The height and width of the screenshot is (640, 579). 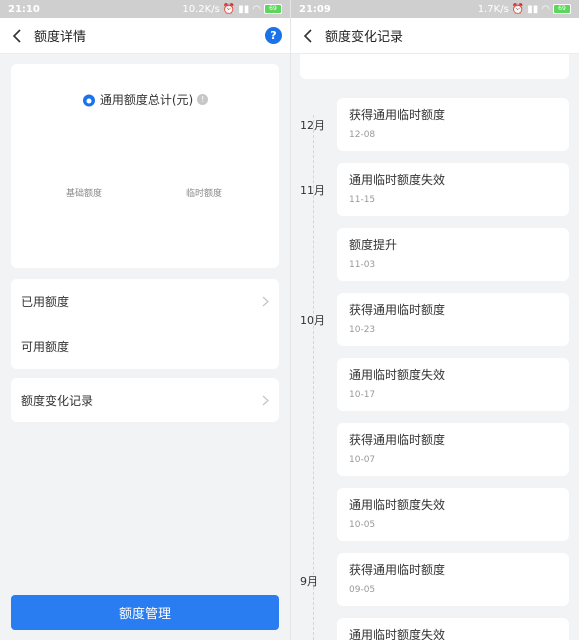 I want to click on available-quota-label: 可用额度, so click(x=45, y=346).